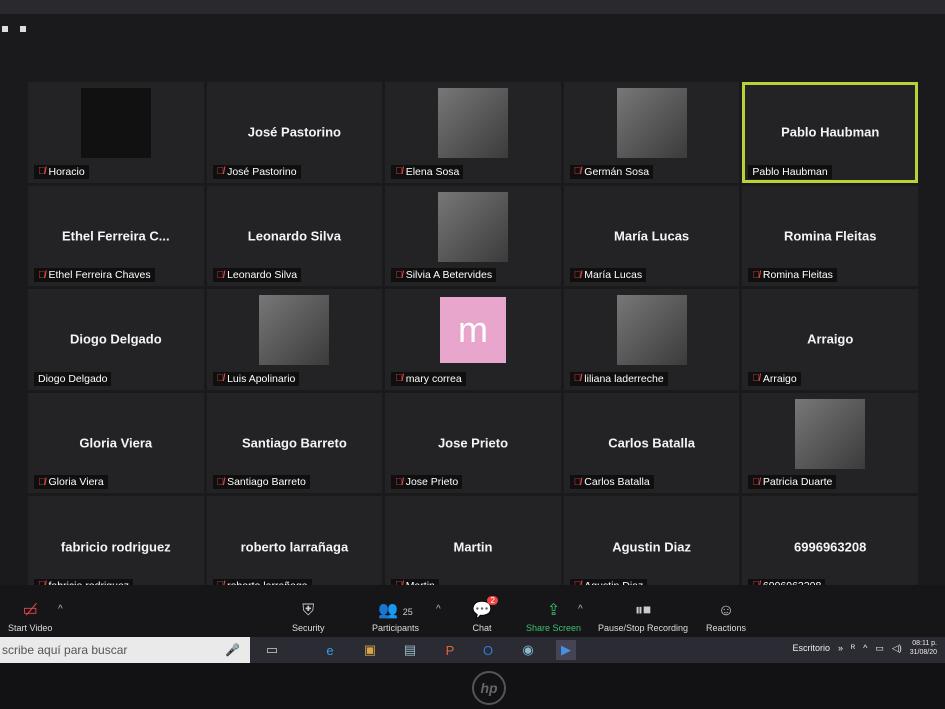  I want to click on participant-tile: Pablo Haubman Pablo Haubman, so click(830, 132).